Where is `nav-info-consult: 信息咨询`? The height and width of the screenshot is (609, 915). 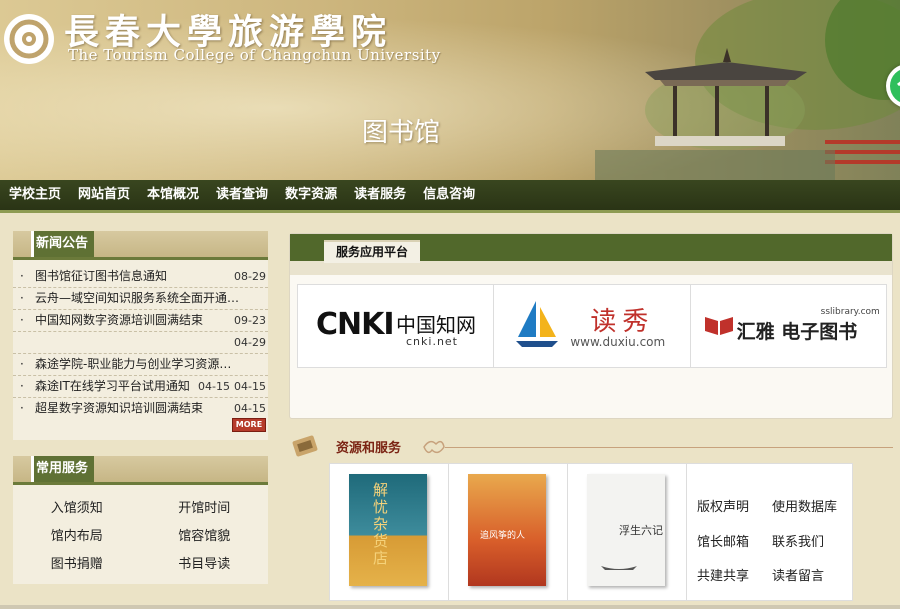 nav-info-consult: 信息咨询 is located at coordinates (448, 195).